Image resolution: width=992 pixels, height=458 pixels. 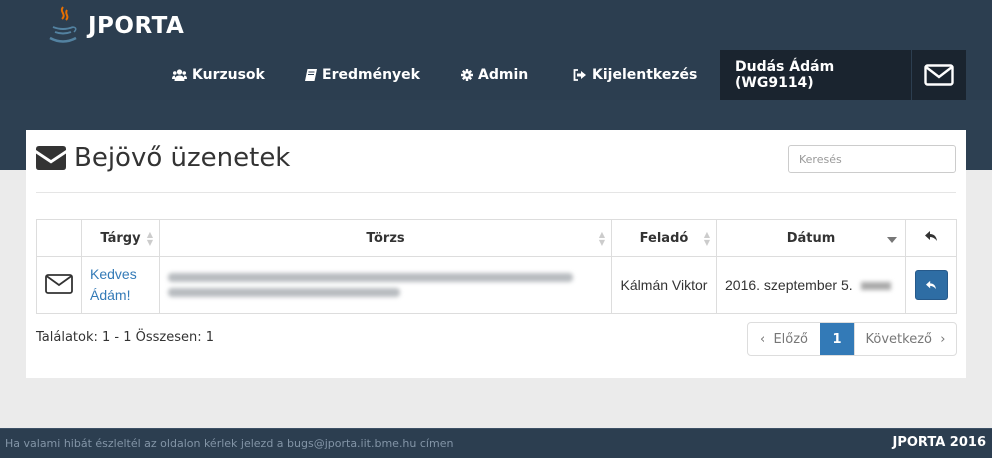 What do you see at coordinates (939, 339) in the screenshot?
I see `chevron-right-icon: ›` at bounding box center [939, 339].